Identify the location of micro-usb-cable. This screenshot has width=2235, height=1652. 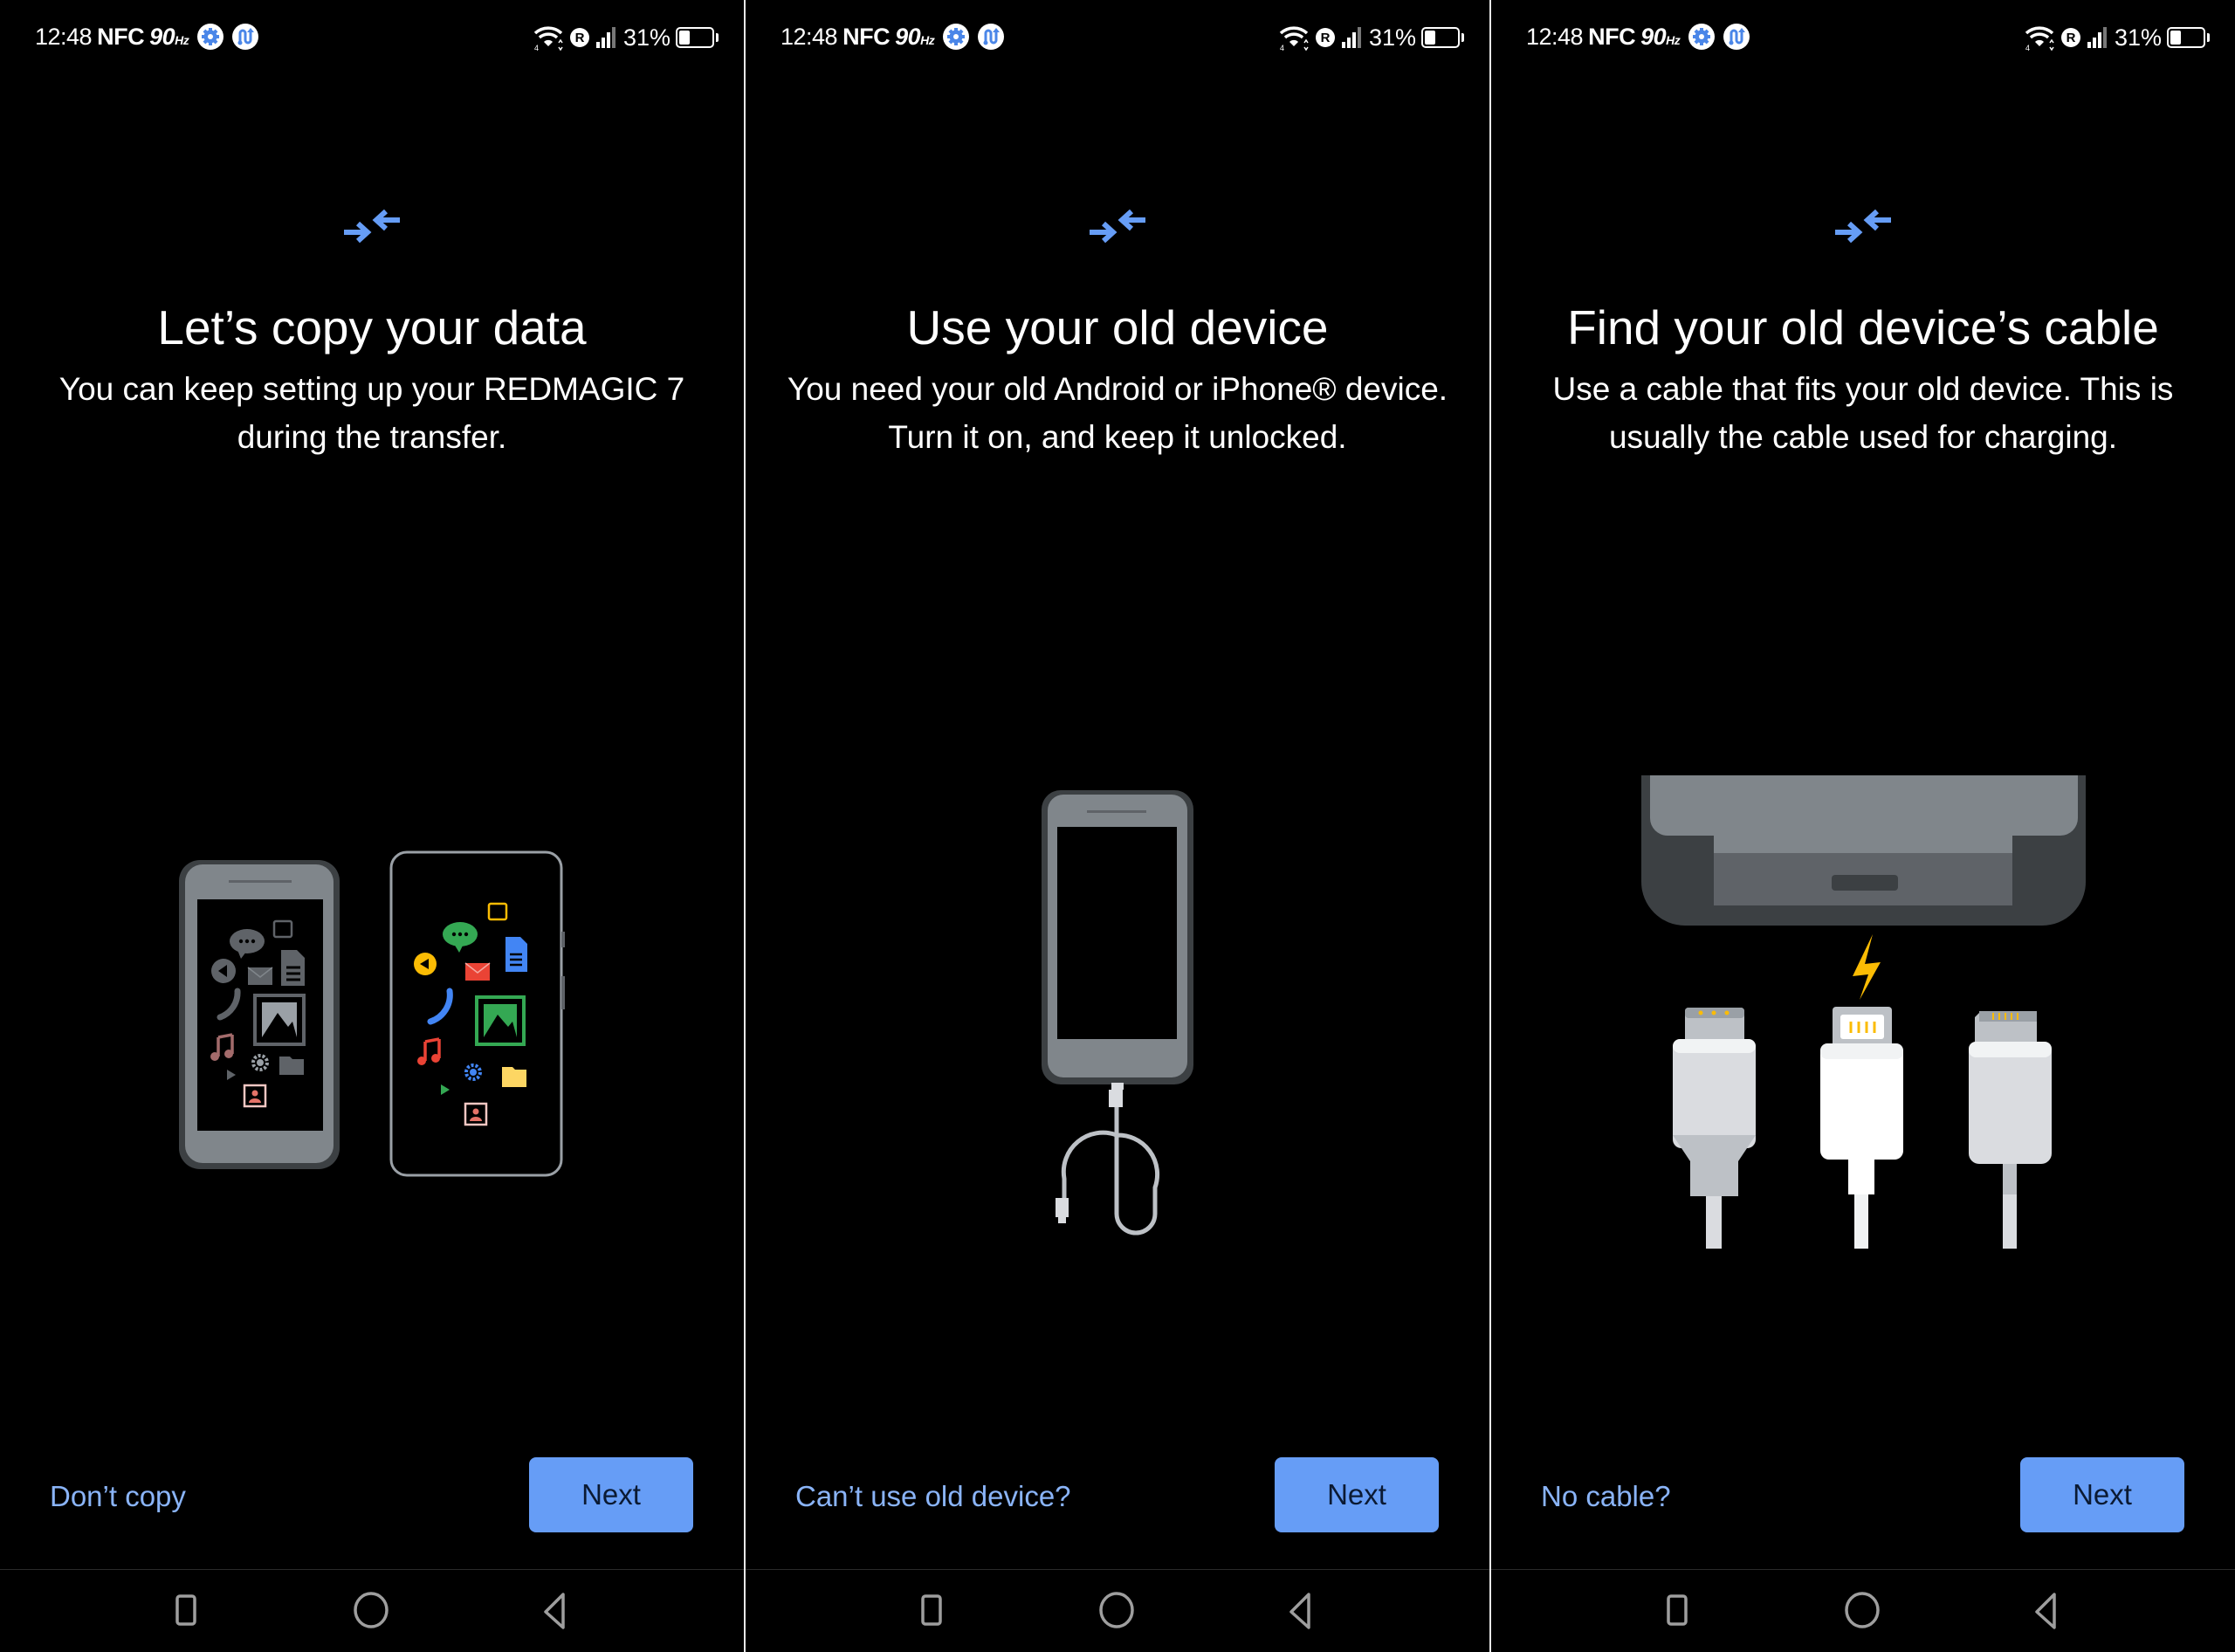
(2010, 1130).